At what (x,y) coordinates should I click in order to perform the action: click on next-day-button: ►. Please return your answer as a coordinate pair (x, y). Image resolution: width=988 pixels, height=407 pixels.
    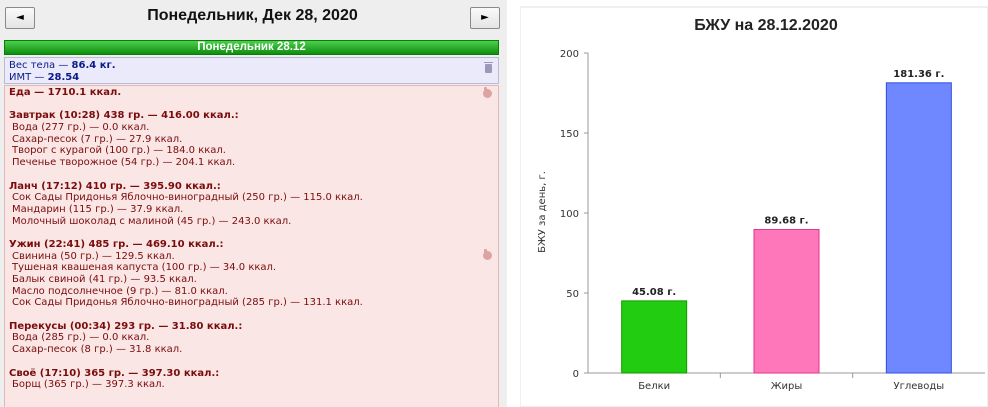
    Looking at the image, I should click on (485, 18).